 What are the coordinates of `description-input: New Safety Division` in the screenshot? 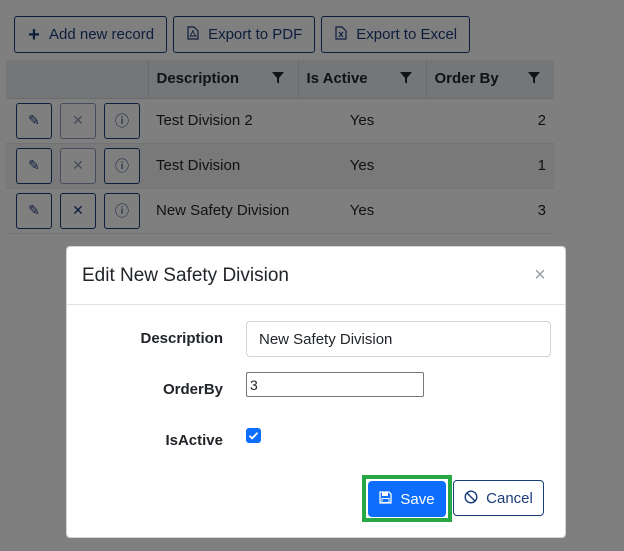 It's located at (398, 339).